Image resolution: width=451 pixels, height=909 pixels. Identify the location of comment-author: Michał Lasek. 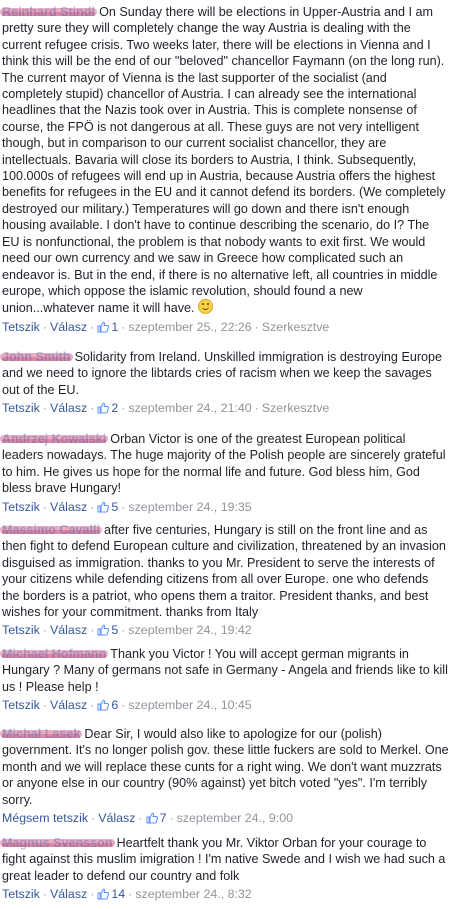
(41, 734).